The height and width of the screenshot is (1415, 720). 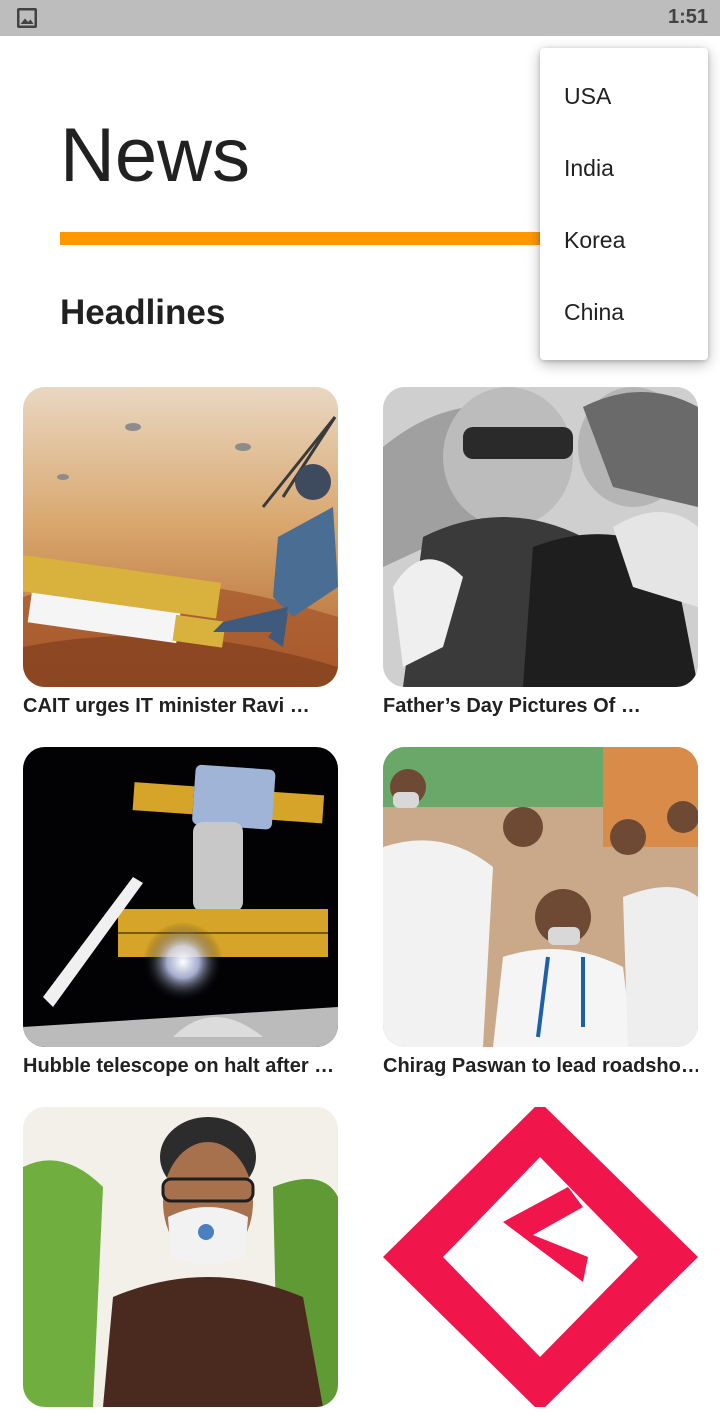 I want to click on country-menu: USA India Korea China, so click(x=624, y=204).